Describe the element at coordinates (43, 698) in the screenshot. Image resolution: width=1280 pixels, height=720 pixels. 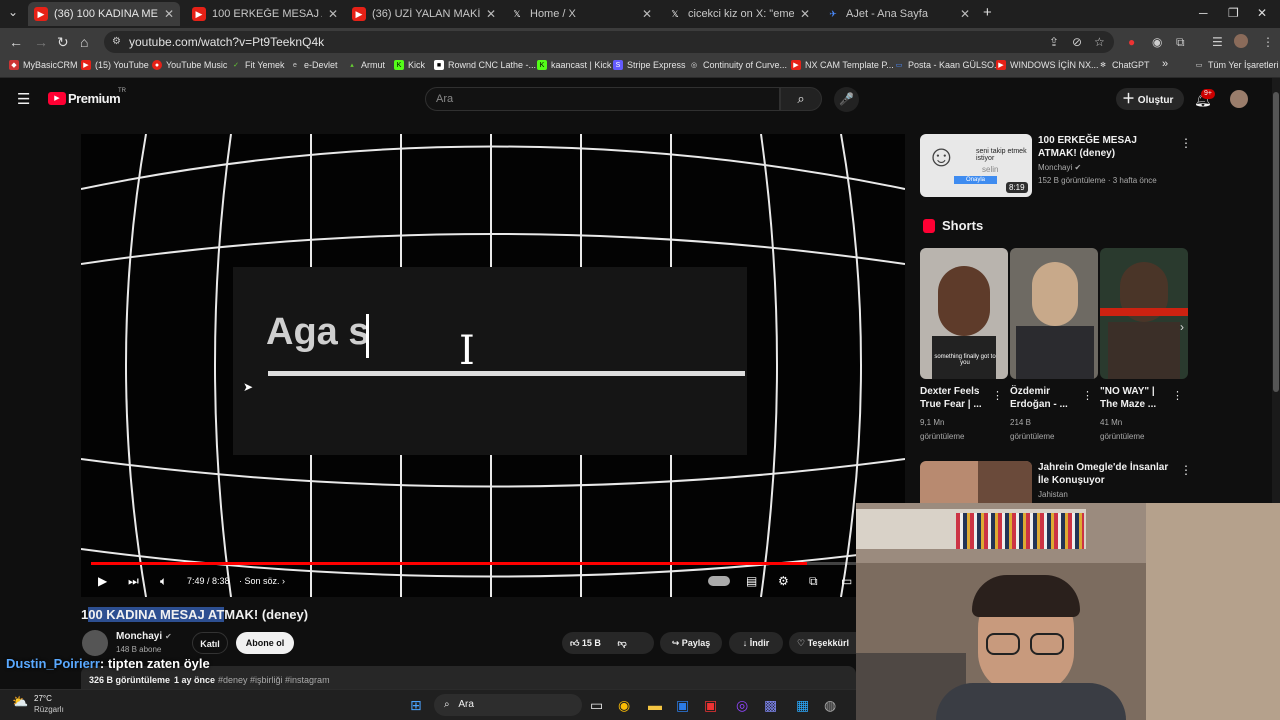
I see `temperature: 27°C` at that location.